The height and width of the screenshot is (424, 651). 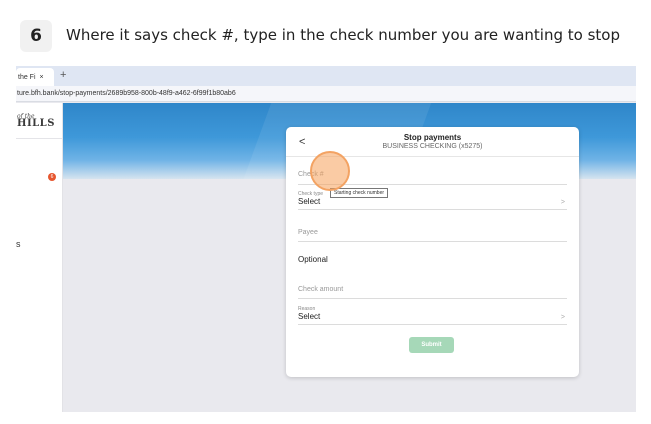 I want to click on sidebar: of the HILLS 6 s, so click(x=39, y=257).